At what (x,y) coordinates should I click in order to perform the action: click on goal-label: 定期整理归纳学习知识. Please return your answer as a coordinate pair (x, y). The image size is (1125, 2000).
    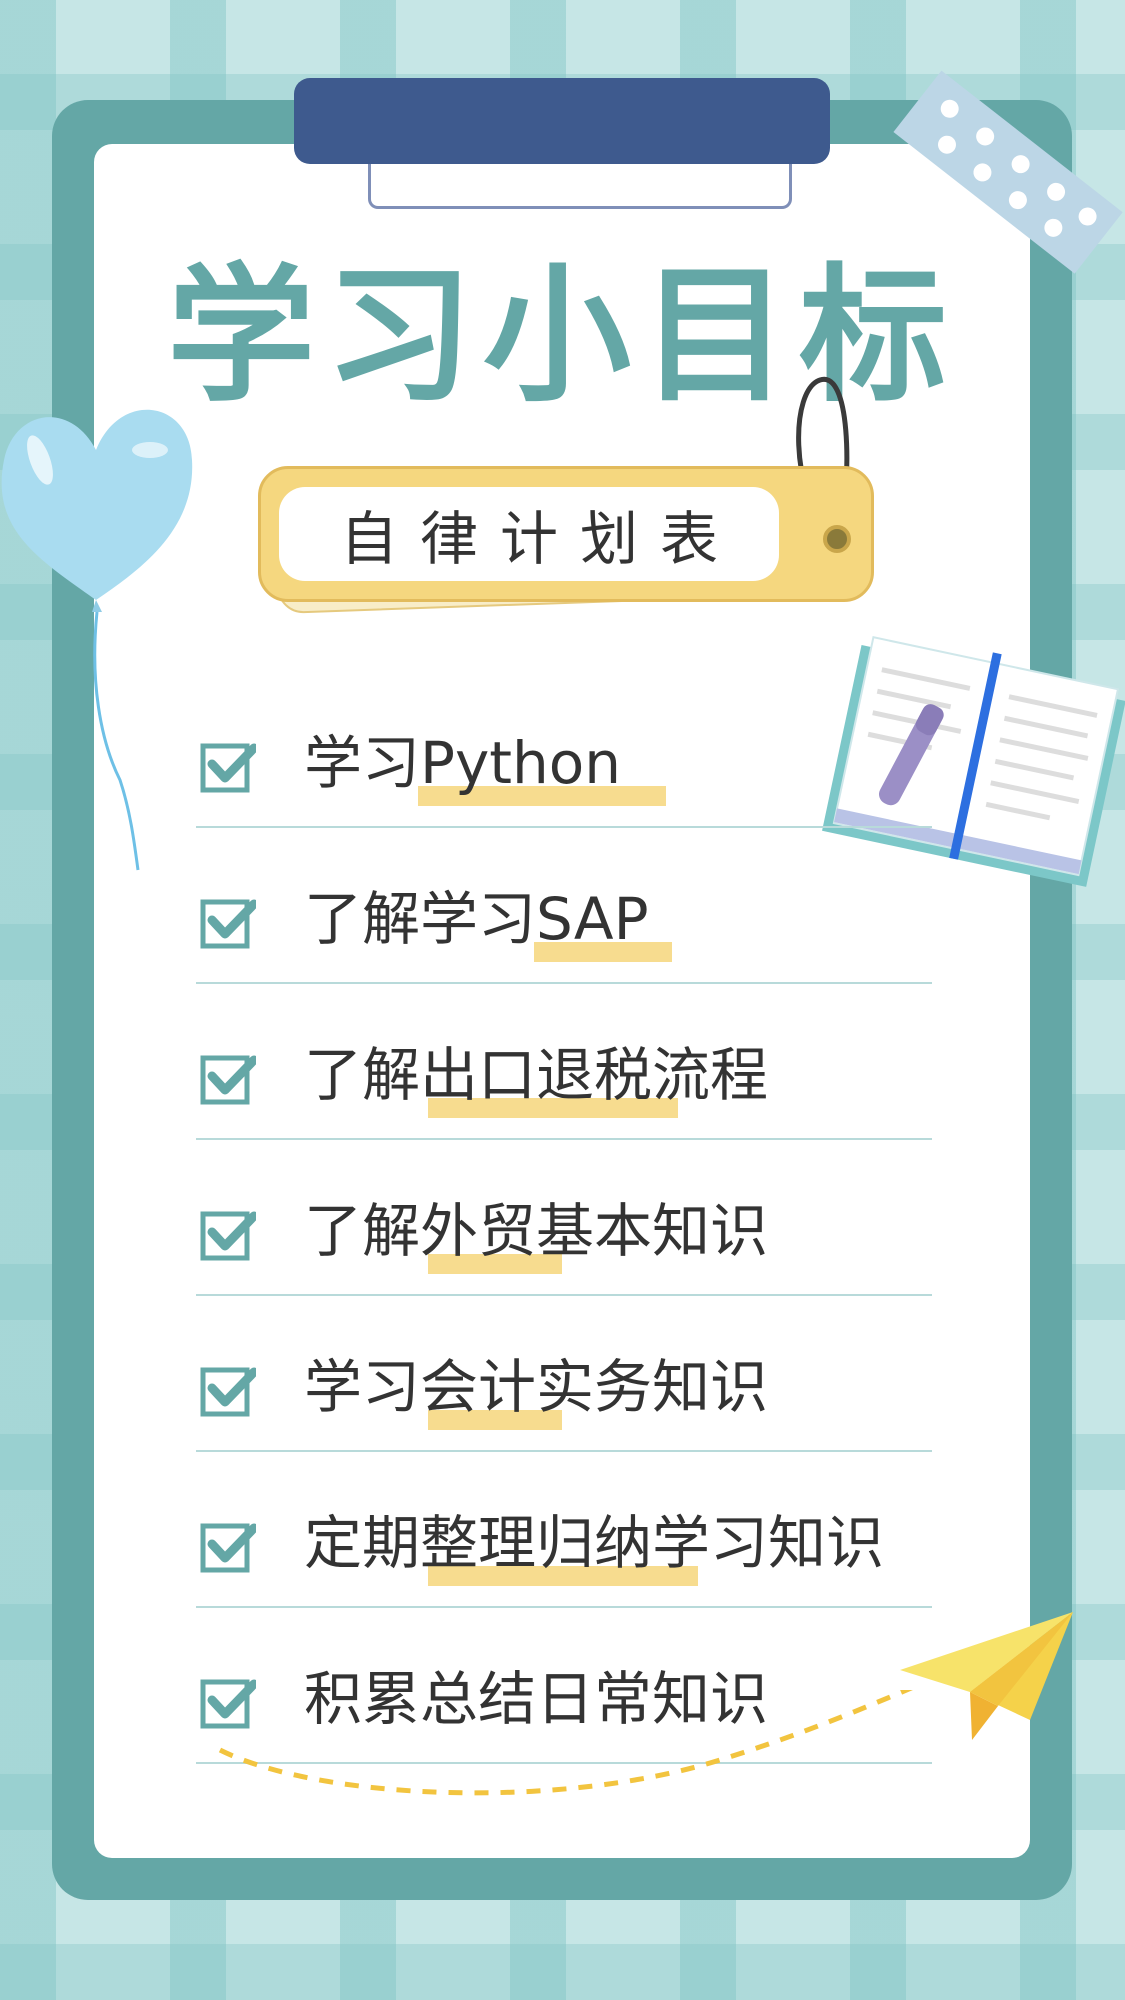
    Looking at the image, I should click on (594, 1543).